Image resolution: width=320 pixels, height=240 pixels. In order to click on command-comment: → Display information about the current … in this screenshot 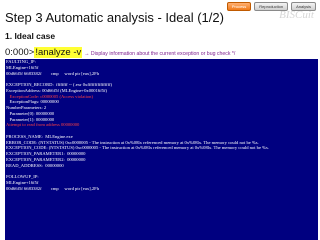, I will do `click(160, 54)`.